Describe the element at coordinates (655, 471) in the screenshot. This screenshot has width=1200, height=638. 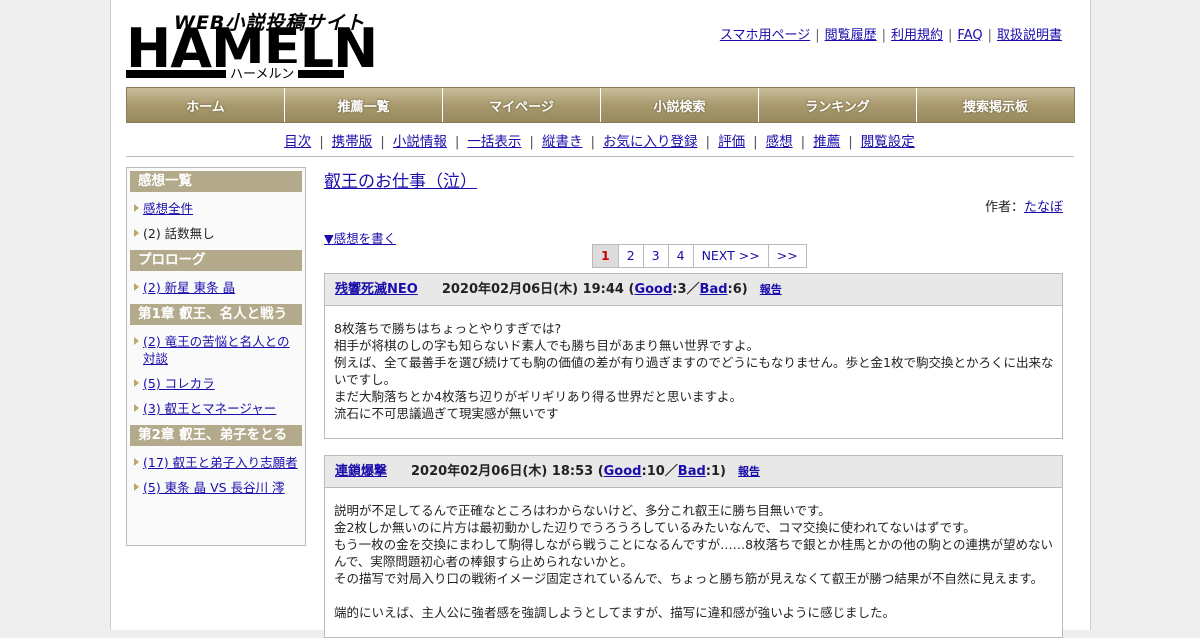
I see `good-count: 10` at that location.